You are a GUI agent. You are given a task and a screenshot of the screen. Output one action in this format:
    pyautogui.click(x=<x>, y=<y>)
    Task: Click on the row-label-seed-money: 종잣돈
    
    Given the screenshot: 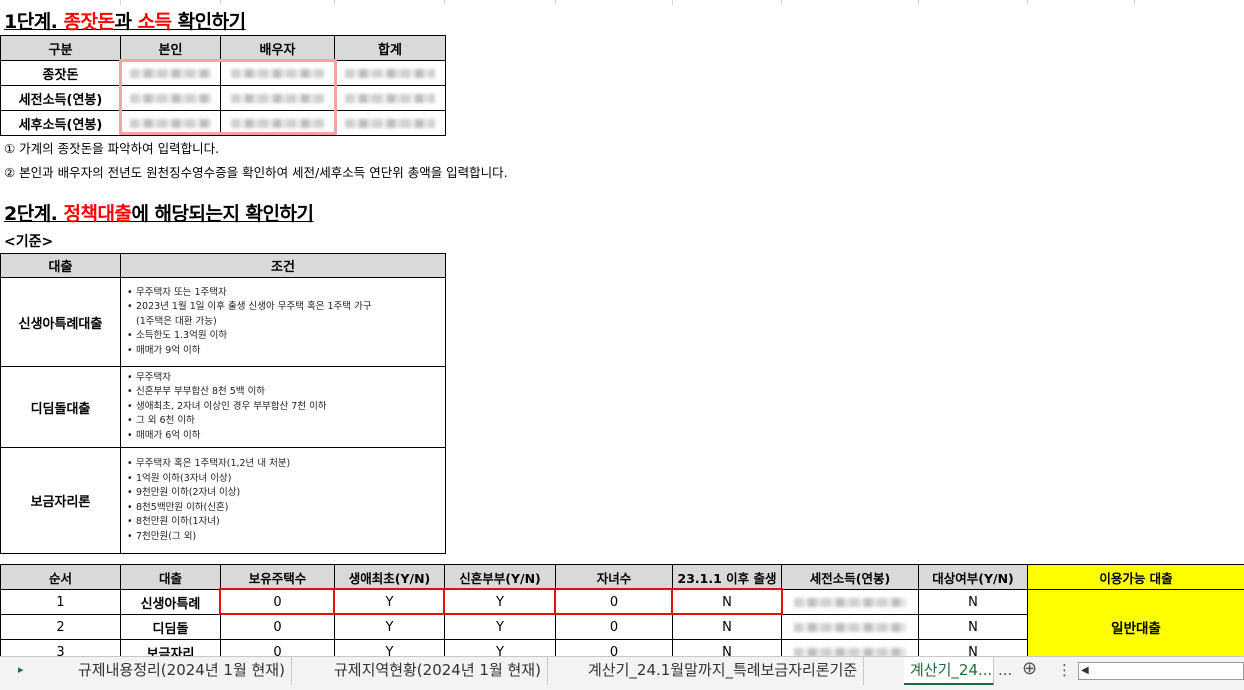 What is the action you would take?
    pyautogui.click(x=60, y=73)
    